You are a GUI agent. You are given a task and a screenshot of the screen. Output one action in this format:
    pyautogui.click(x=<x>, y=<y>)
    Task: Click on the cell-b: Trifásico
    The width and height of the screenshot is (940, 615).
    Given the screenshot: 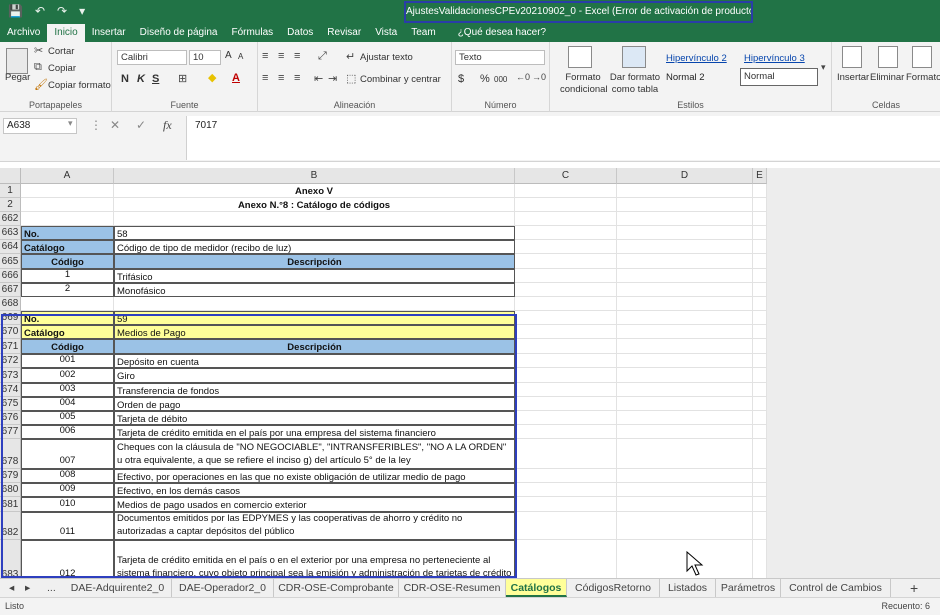 What is the action you would take?
    pyautogui.click(x=314, y=276)
    